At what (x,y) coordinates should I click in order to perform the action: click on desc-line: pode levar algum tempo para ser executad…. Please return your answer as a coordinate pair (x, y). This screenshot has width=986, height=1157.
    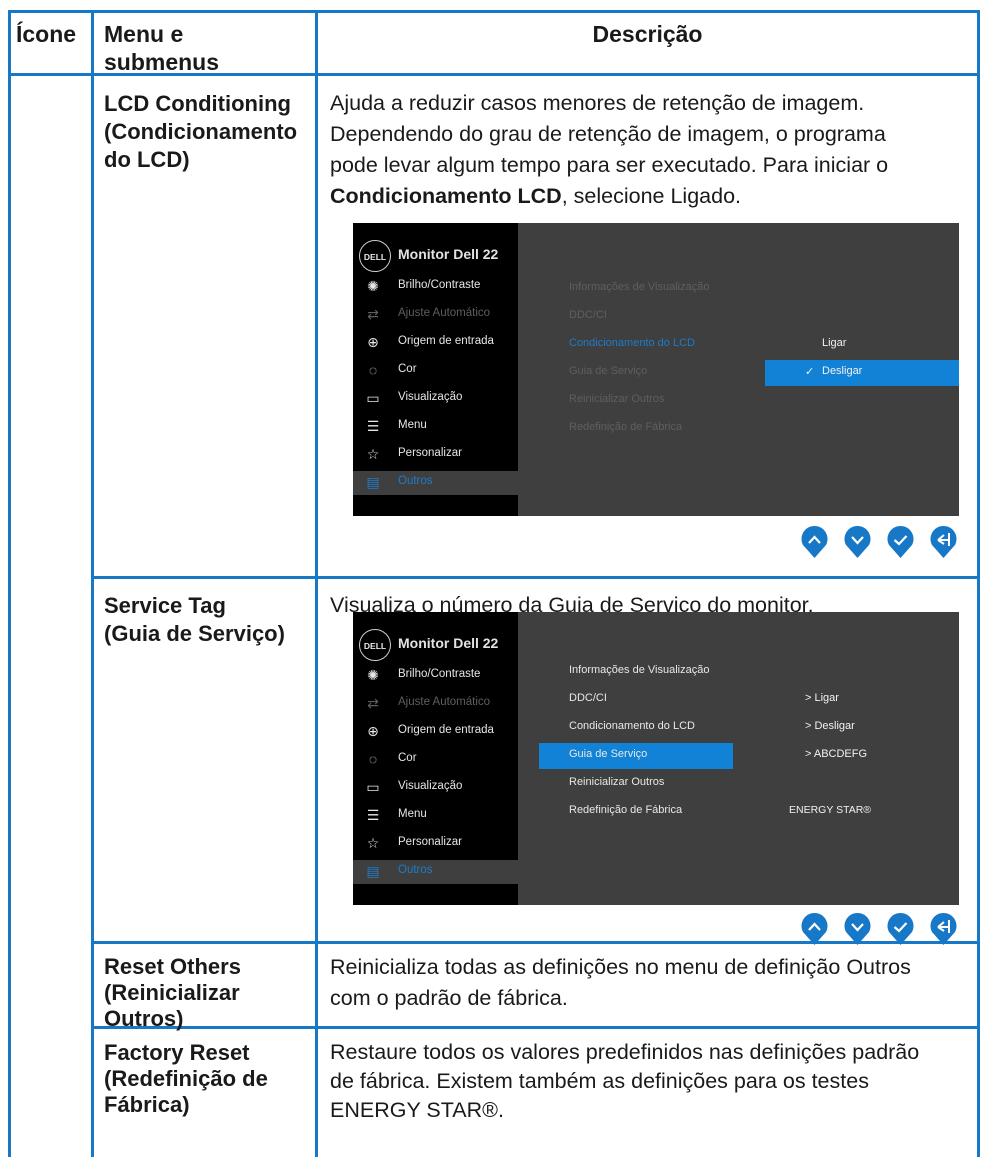
    Looking at the image, I should click on (609, 165).